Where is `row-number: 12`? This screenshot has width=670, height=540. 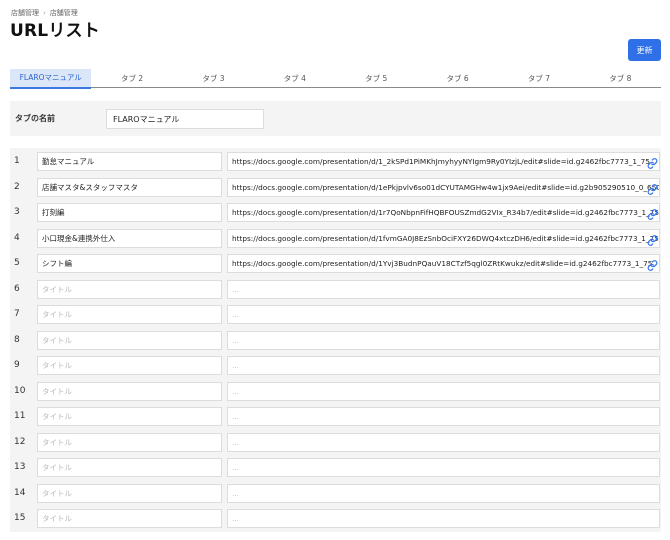 row-number: 12 is located at coordinates (20, 441).